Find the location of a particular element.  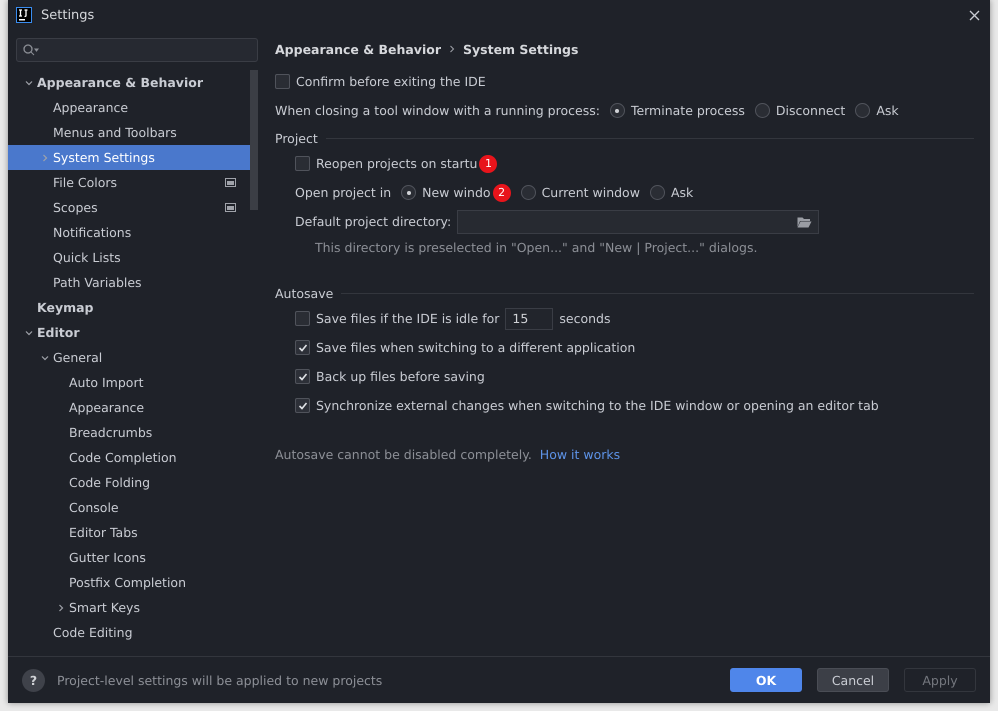

label: When closing a tool window with a running process: is located at coordinates (437, 110).